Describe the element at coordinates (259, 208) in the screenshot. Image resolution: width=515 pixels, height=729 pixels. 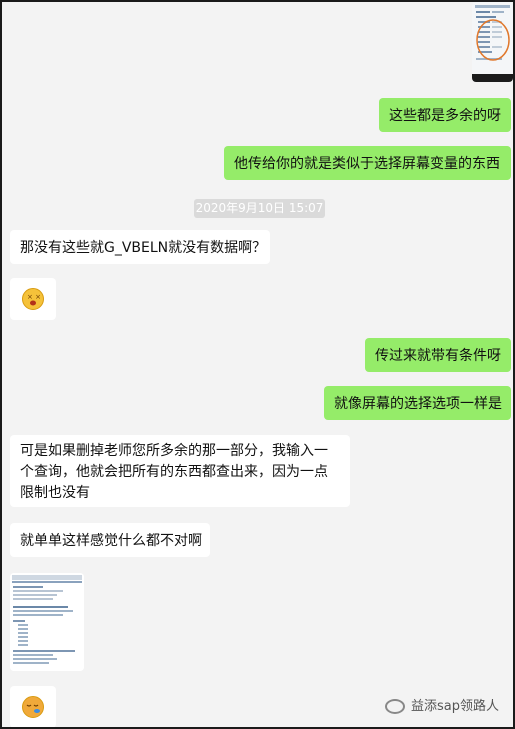
I see `chat-timestamp: 2020年9月10日 15:07` at that location.